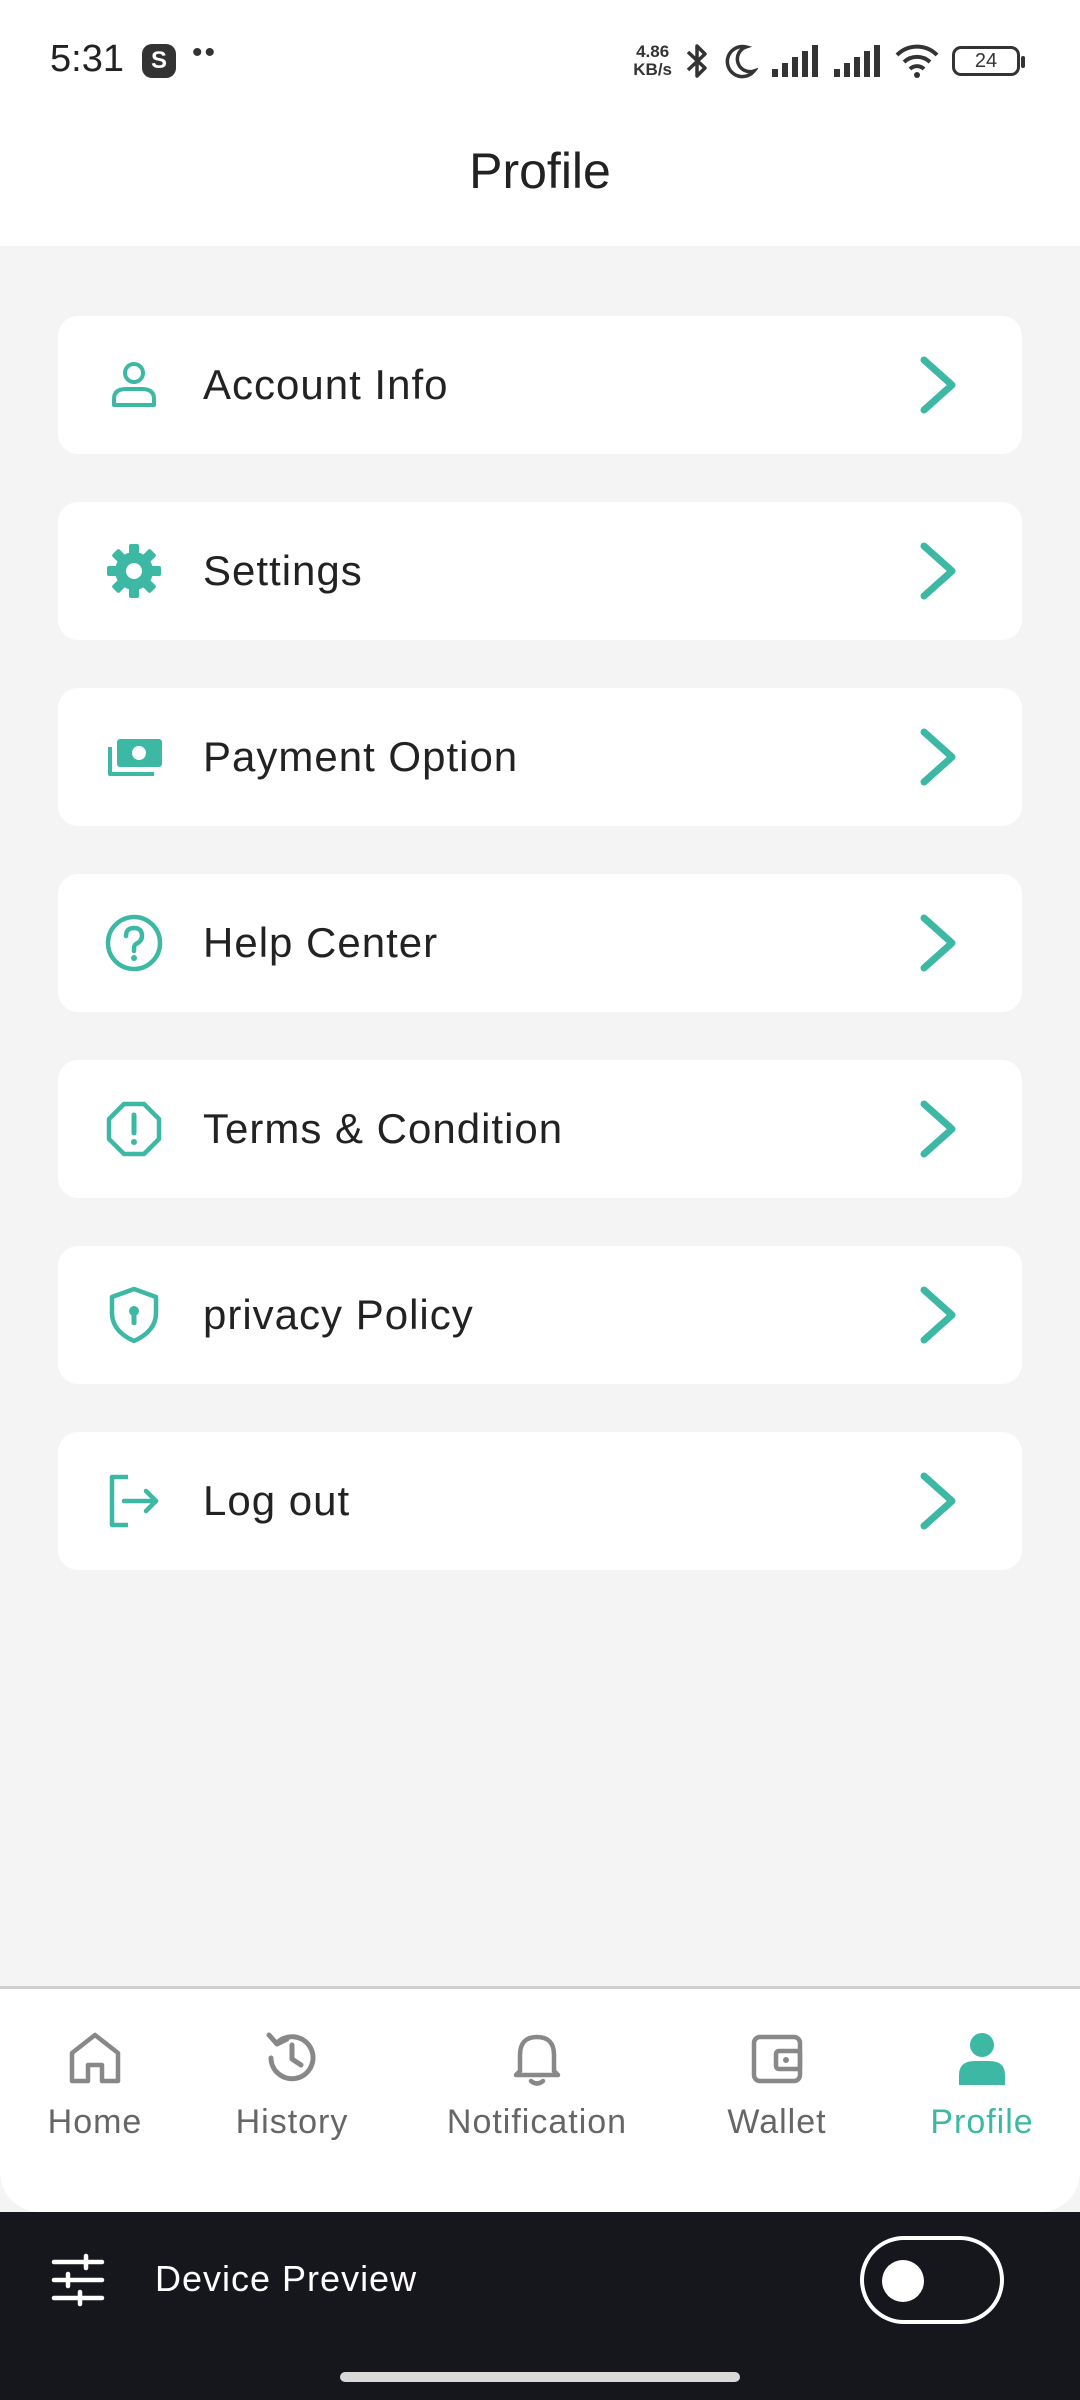  I want to click on history-icon, so click(291, 2057).